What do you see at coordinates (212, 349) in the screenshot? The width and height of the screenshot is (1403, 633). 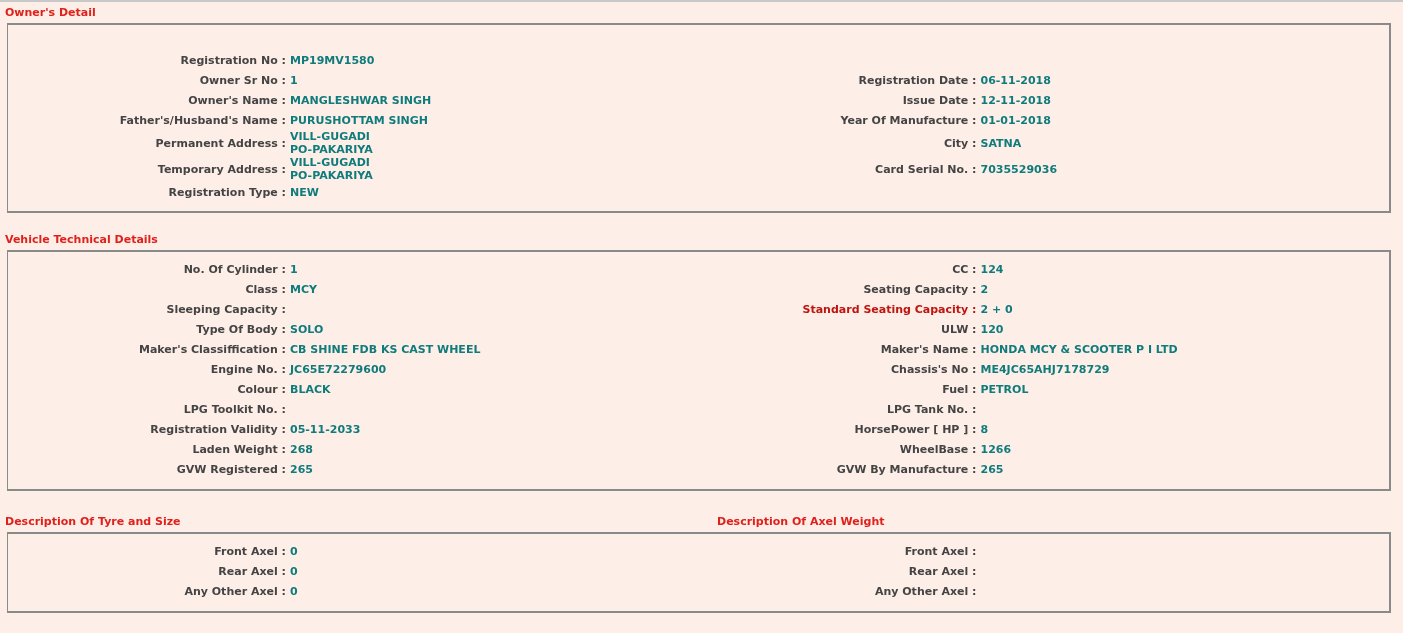 I see `field-label: Maker's Classiffication :` at bounding box center [212, 349].